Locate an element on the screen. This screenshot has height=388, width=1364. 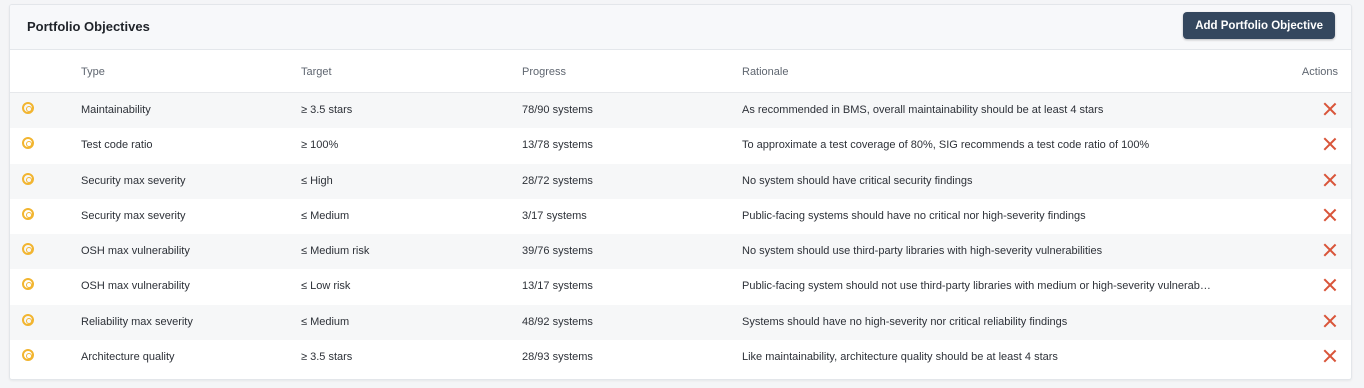
column-header-target: Target is located at coordinates (316, 72).